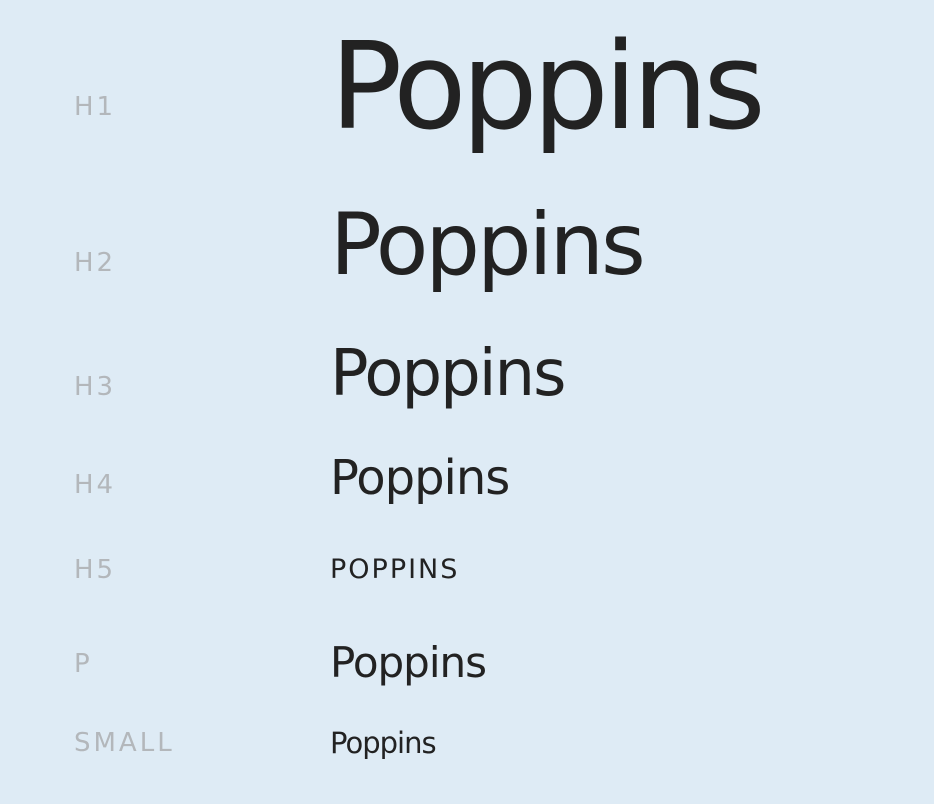 The height and width of the screenshot is (804, 934). I want to click on type-label-h2: H2, so click(95, 263).